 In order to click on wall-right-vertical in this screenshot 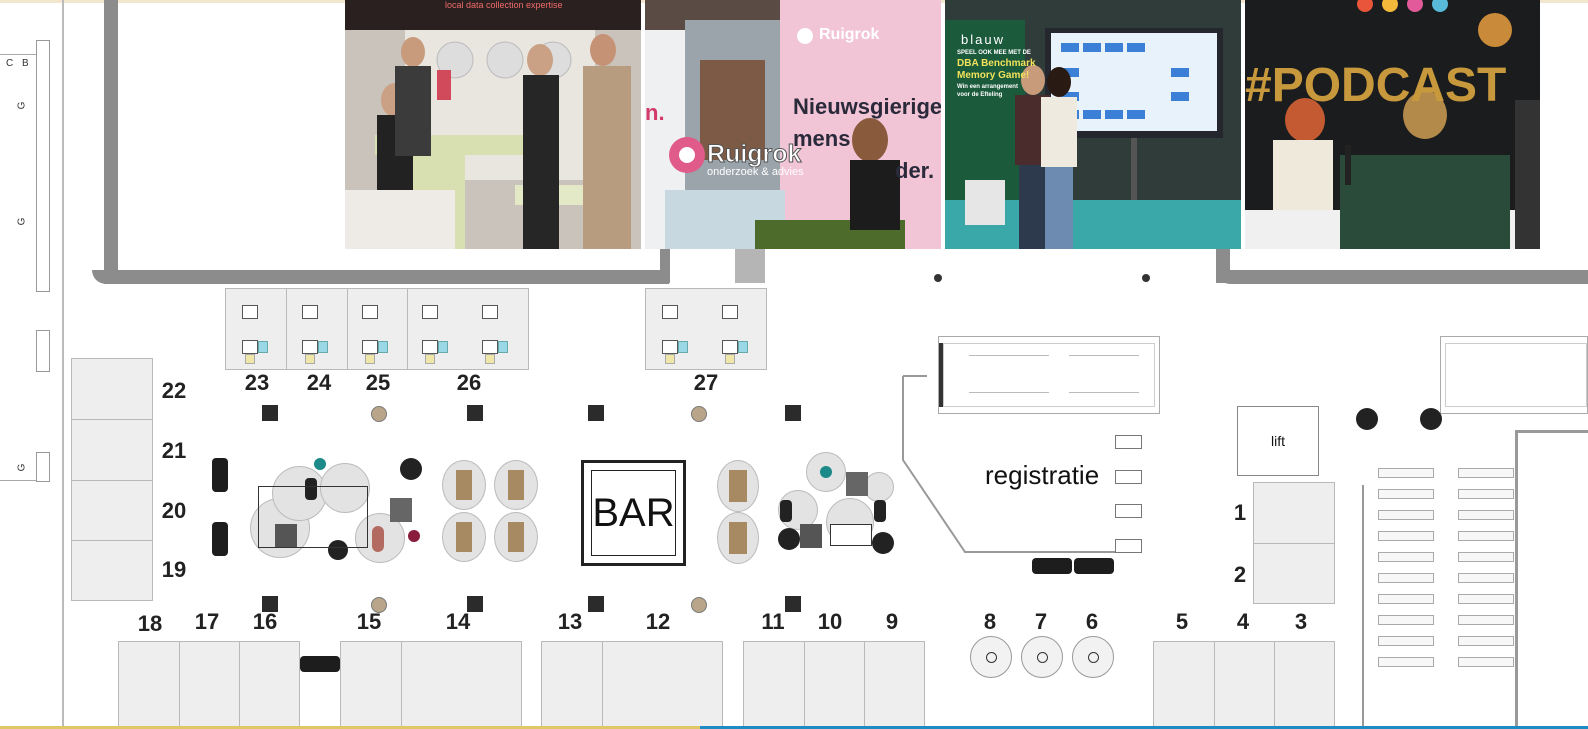, I will do `click(1363, 607)`.